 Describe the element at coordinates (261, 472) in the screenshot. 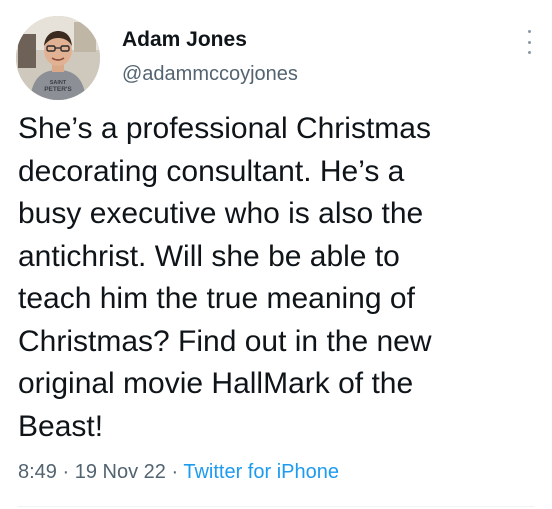

I see `tweet-source-link: Twitter for iPhone` at that location.